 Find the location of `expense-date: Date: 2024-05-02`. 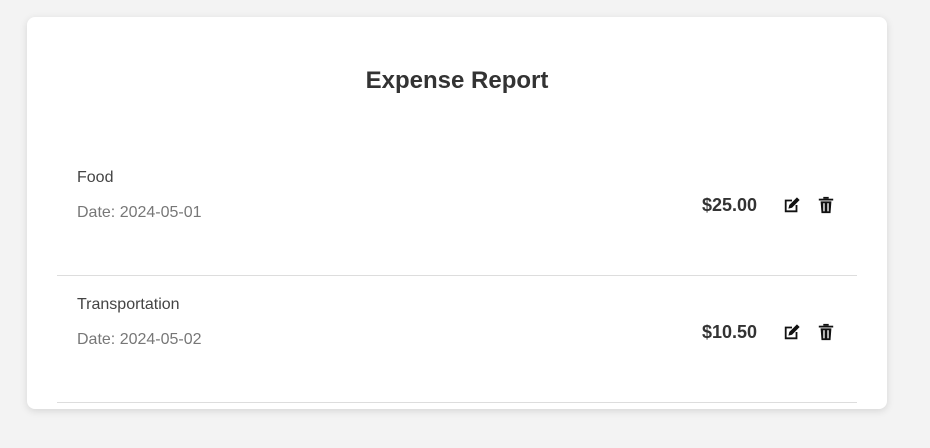

expense-date: Date: 2024-05-02 is located at coordinates (139, 339).